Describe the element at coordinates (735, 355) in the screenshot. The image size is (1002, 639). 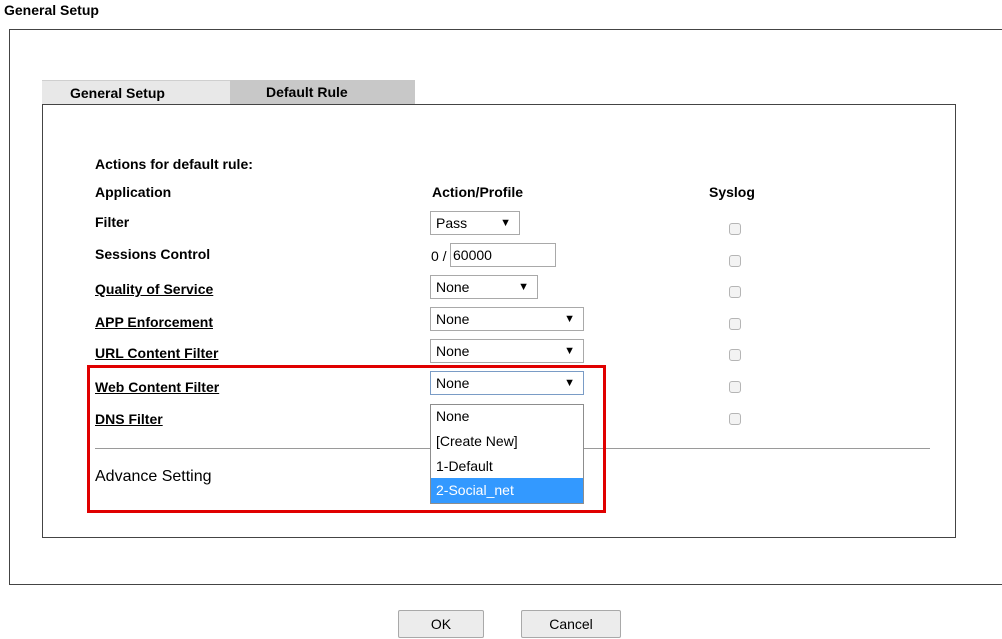
I see `syslog-checkbox-url-content-filter` at that location.